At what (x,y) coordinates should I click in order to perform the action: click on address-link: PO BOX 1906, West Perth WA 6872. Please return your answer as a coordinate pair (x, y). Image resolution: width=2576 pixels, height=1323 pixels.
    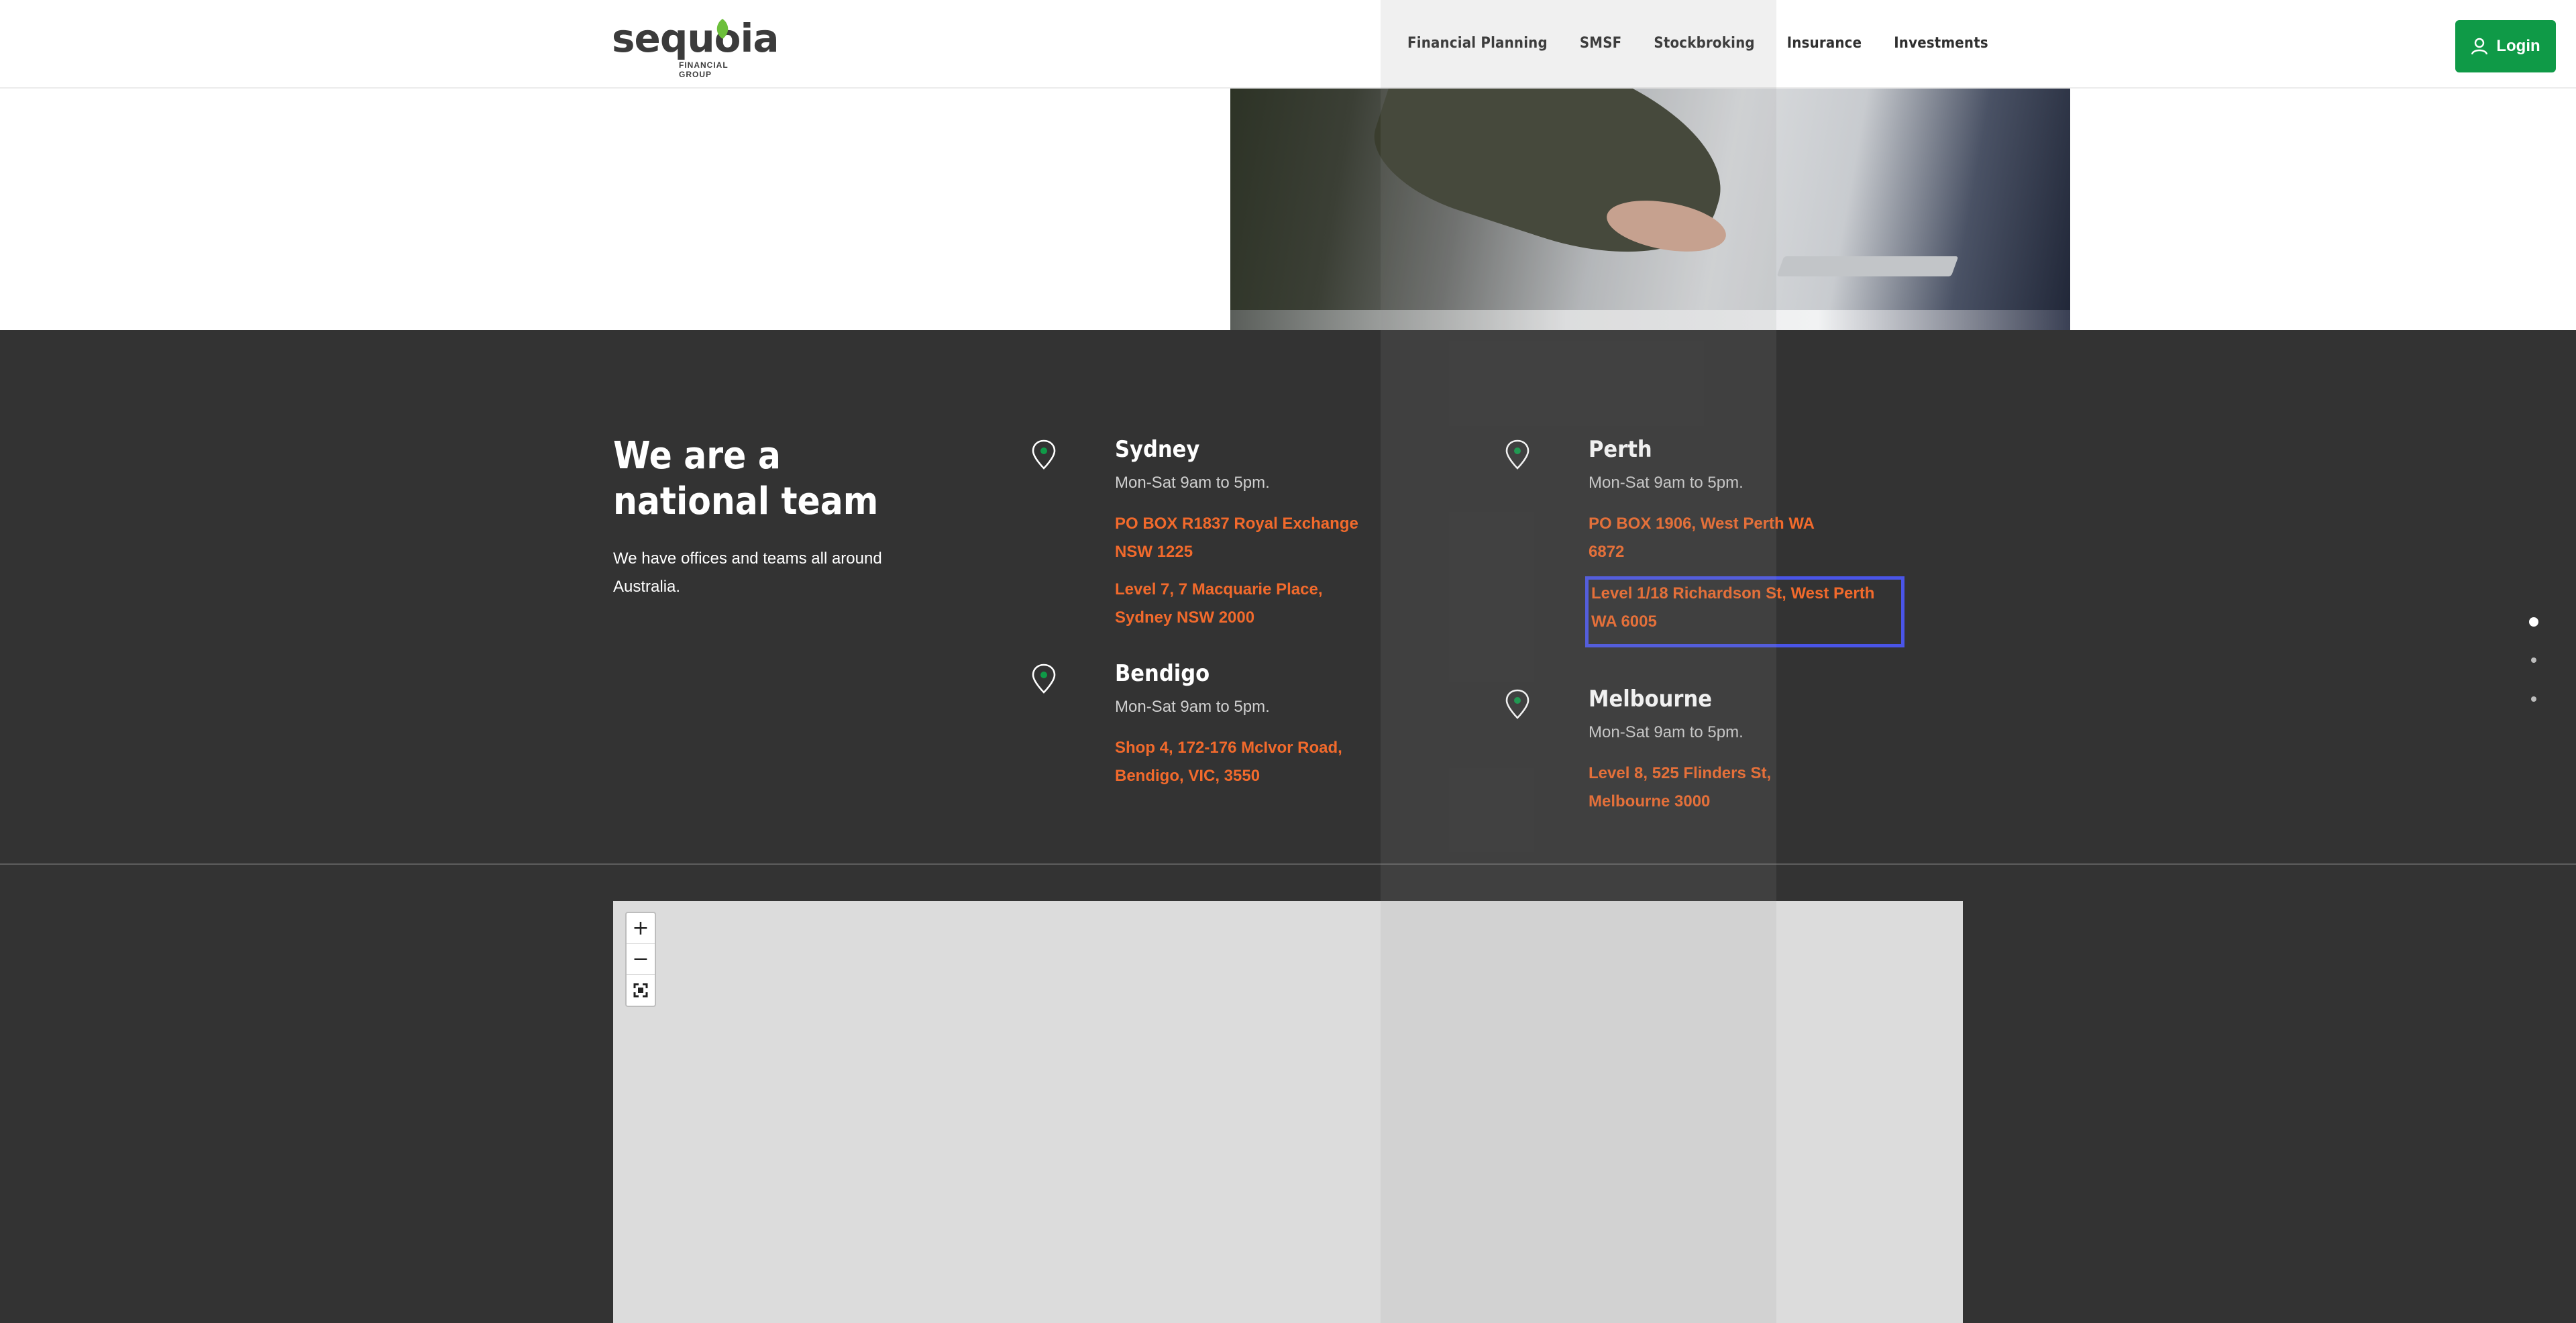
    Looking at the image, I should click on (1716, 538).